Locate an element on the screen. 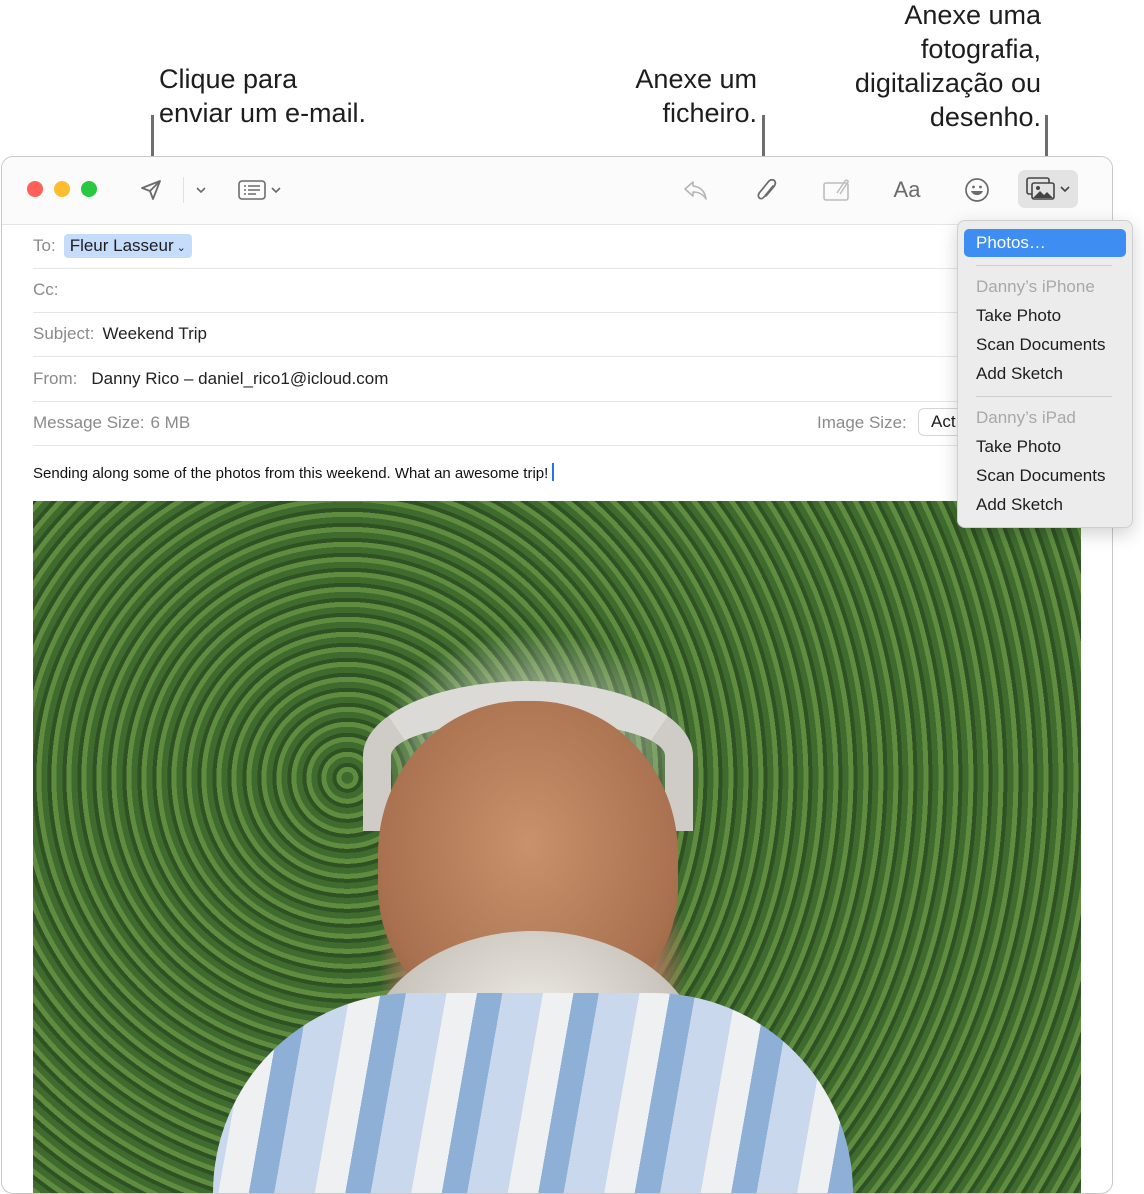 This screenshot has width=1144, height=1194. reply-button is located at coordinates (696, 190).